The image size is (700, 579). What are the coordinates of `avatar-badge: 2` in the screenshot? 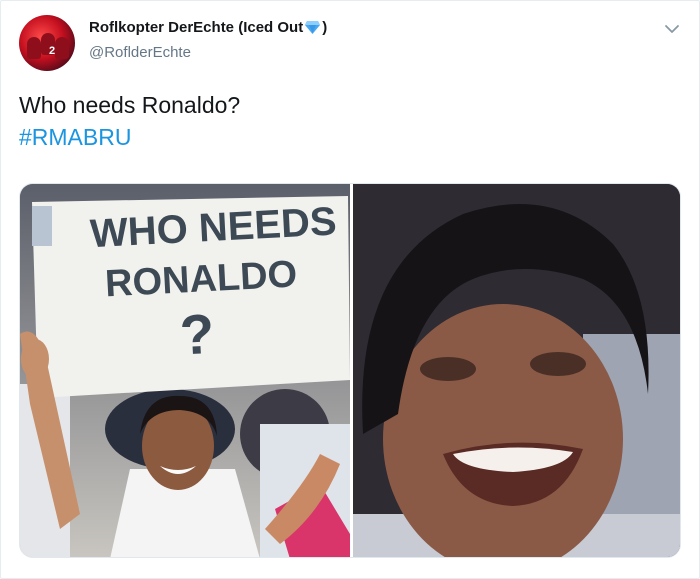 It's located at (52, 51).